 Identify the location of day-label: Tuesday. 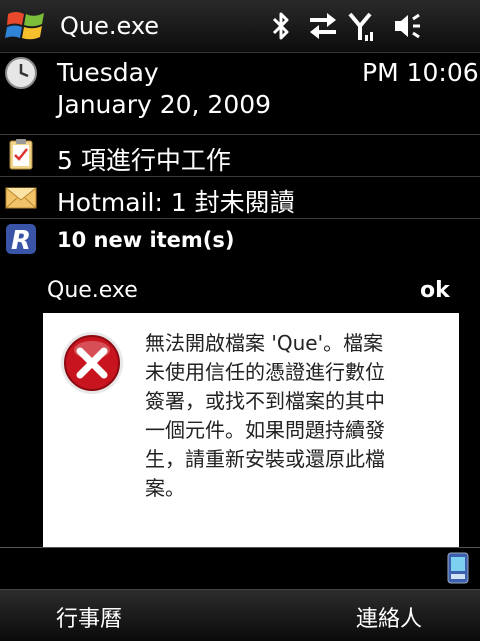
(108, 72).